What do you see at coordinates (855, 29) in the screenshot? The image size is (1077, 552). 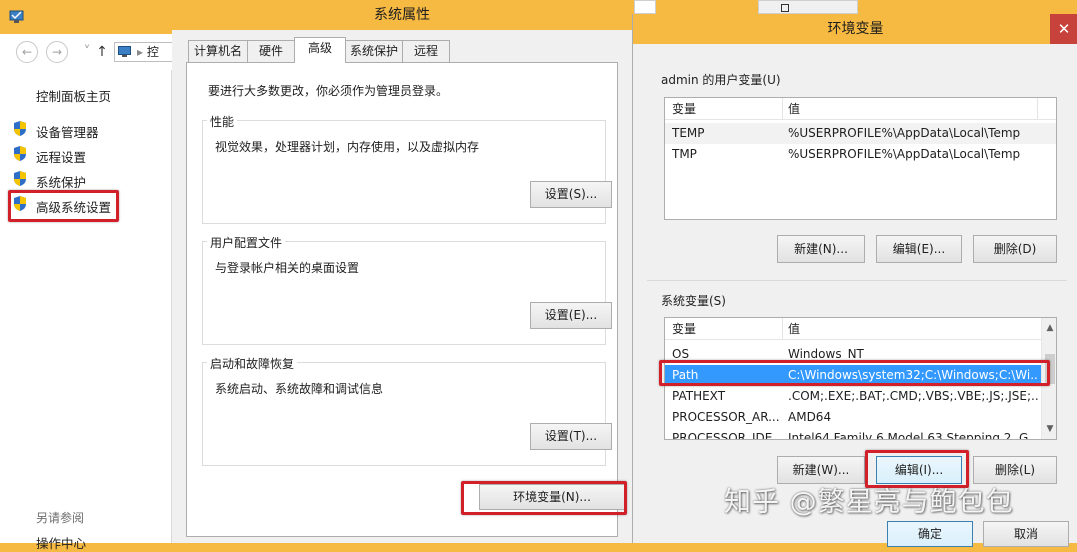 I see `dialog-title: 环境变量` at bounding box center [855, 29].